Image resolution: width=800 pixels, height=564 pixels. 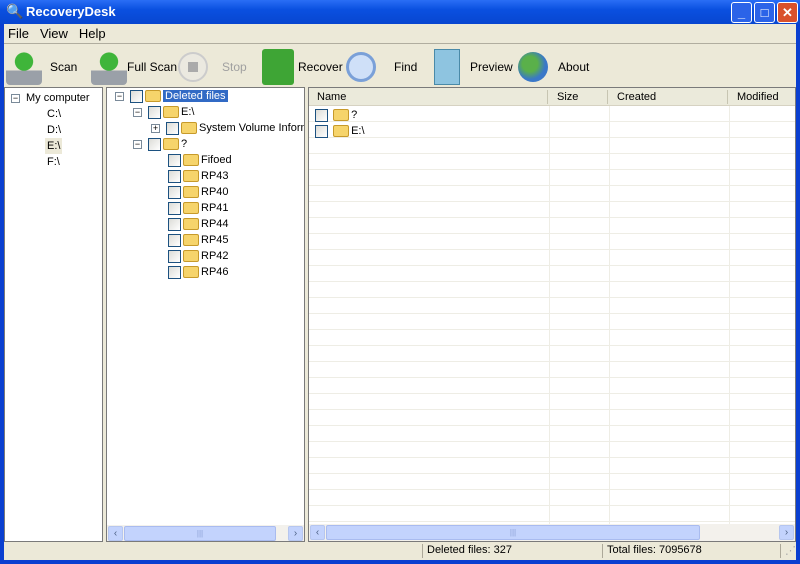 I want to click on deleted-files-count: Deleted files: 327, so click(x=511, y=551).